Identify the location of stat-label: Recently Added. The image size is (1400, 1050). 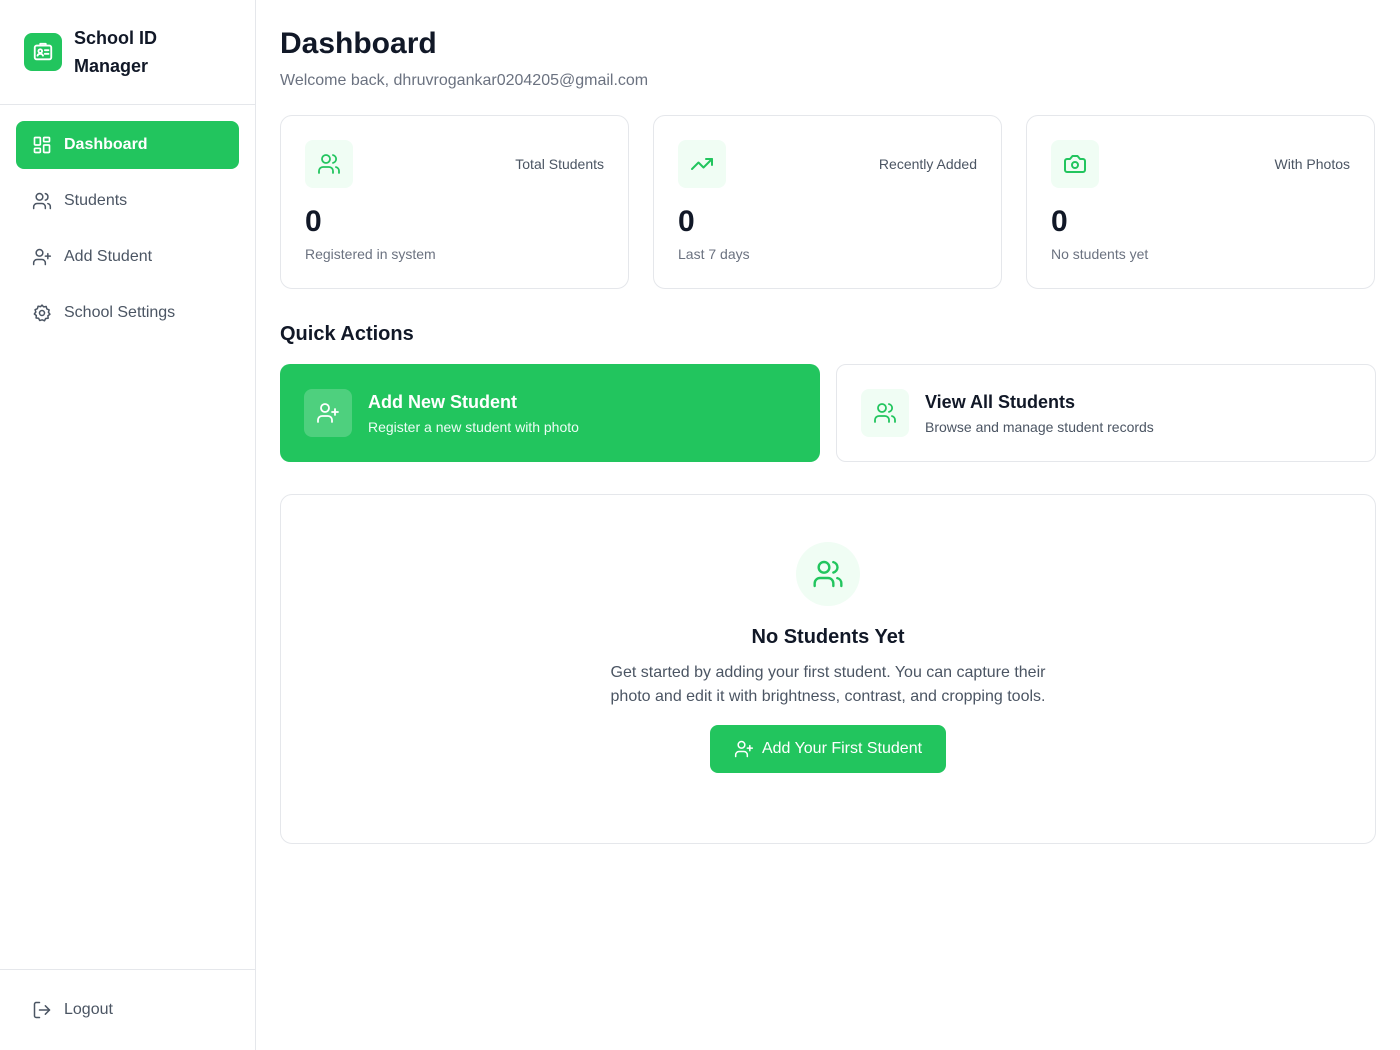
(927, 164).